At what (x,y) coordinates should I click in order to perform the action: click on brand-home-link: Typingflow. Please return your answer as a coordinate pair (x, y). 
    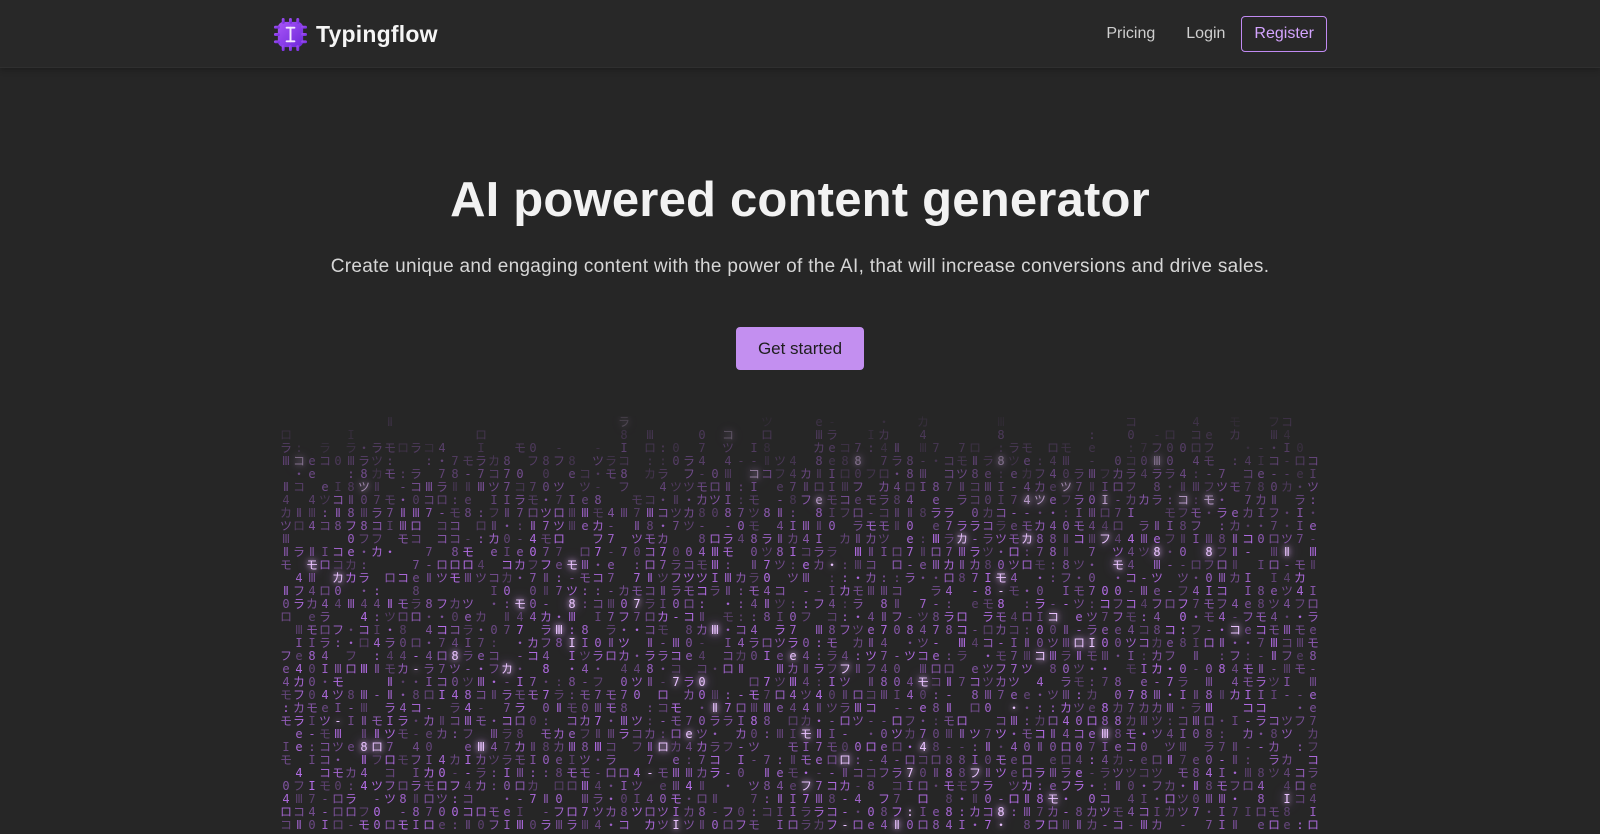
    Looking at the image, I should click on (355, 34).